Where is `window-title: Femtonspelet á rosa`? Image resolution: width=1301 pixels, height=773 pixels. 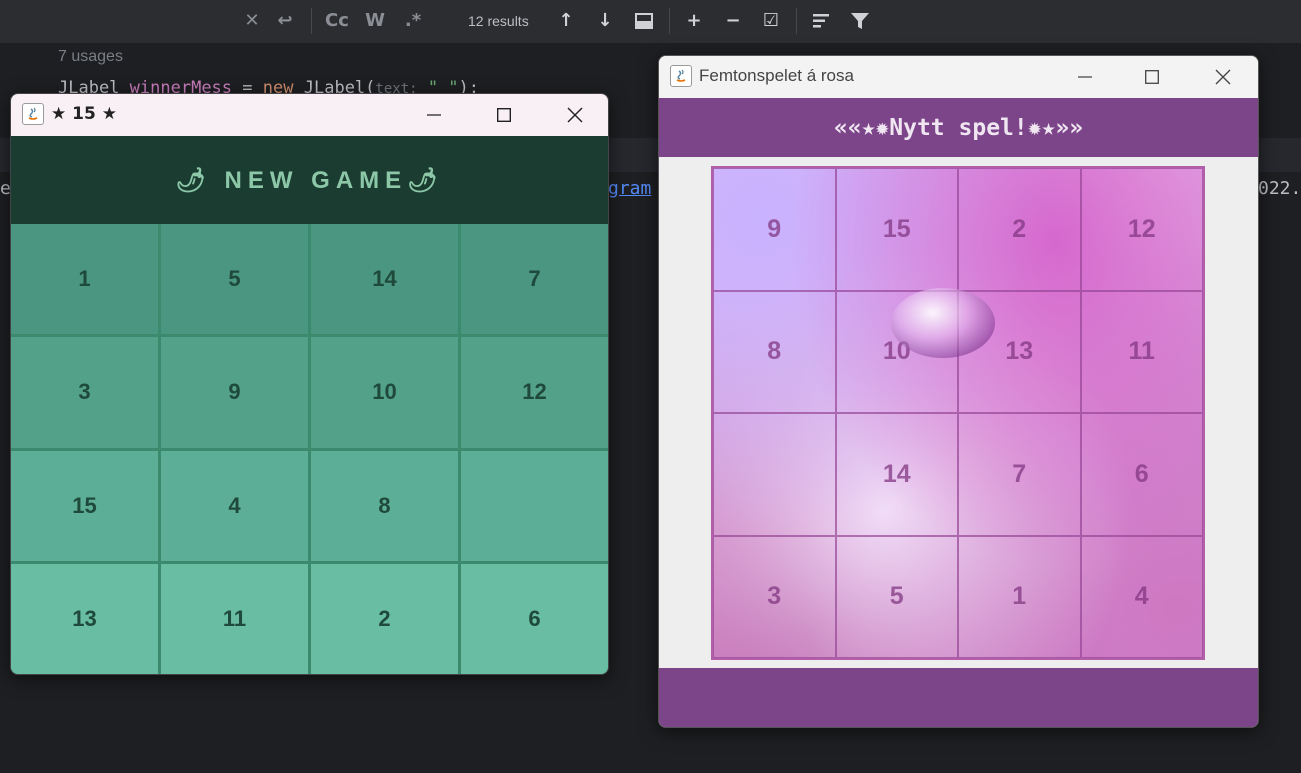 window-title: Femtonspelet á rosa is located at coordinates (776, 75).